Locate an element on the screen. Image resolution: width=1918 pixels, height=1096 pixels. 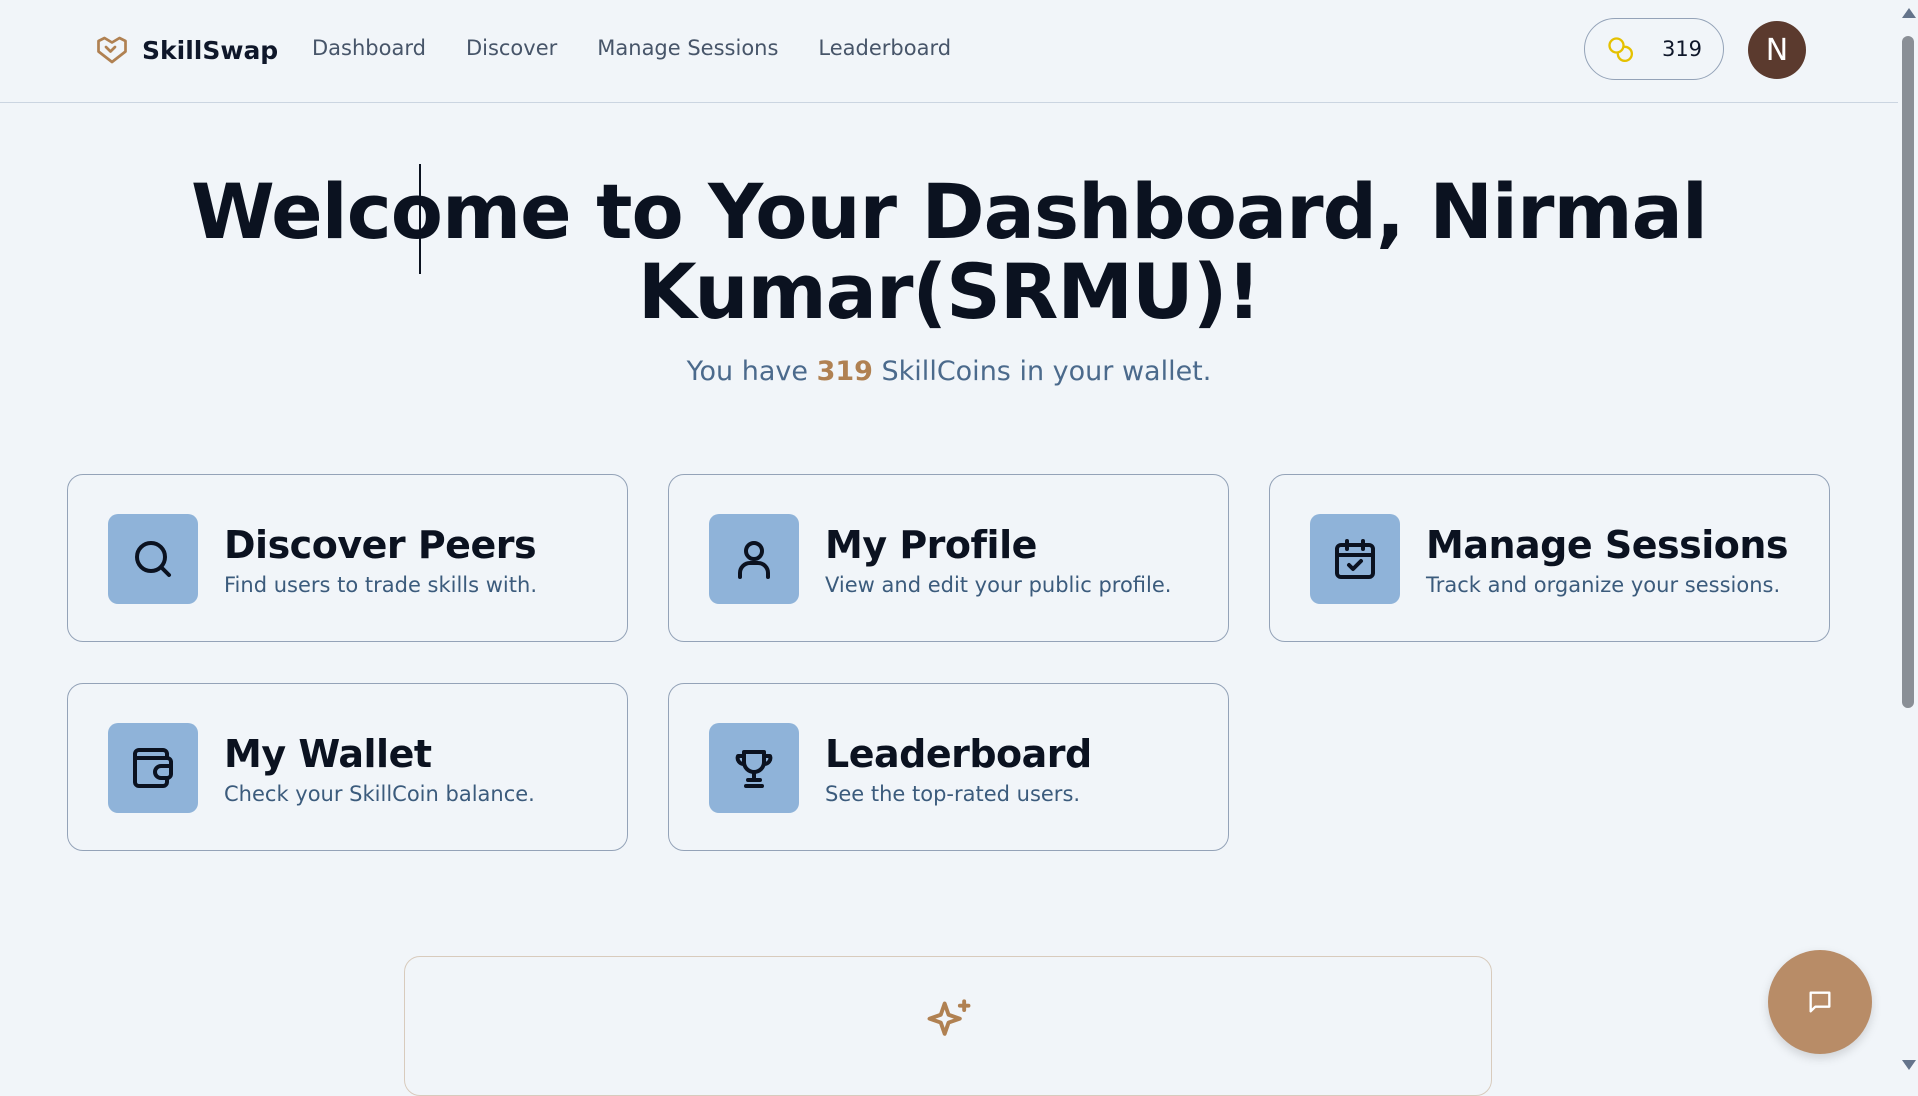
scroll-thumb is located at coordinates (1908, 372).